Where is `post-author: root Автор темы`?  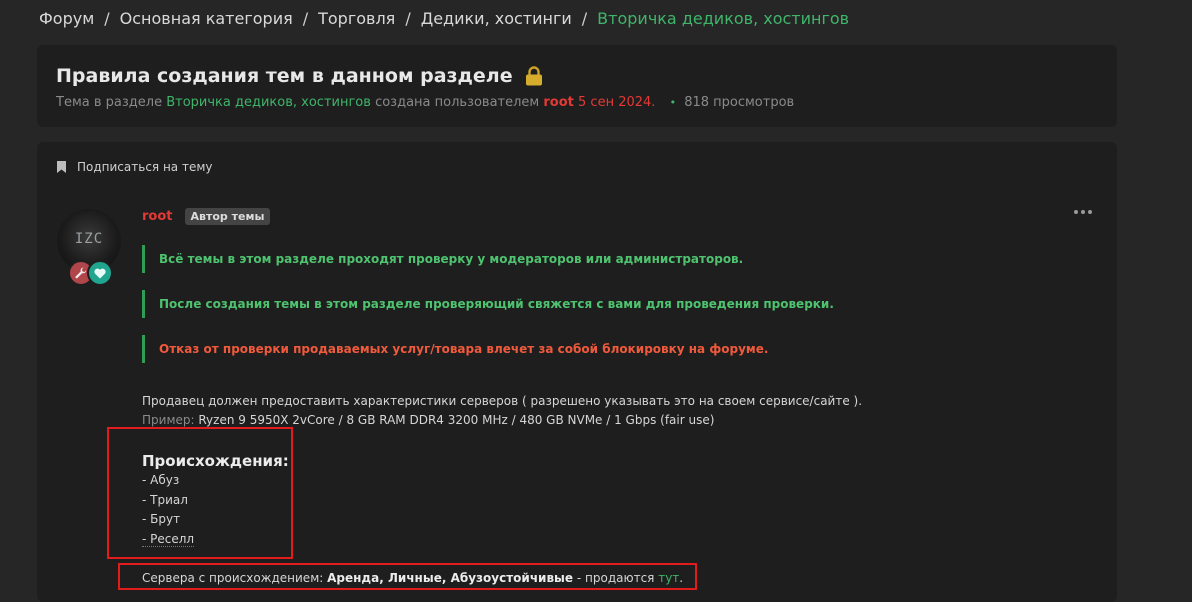
post-author: root Автор темы is located at coordinates (206, 216).